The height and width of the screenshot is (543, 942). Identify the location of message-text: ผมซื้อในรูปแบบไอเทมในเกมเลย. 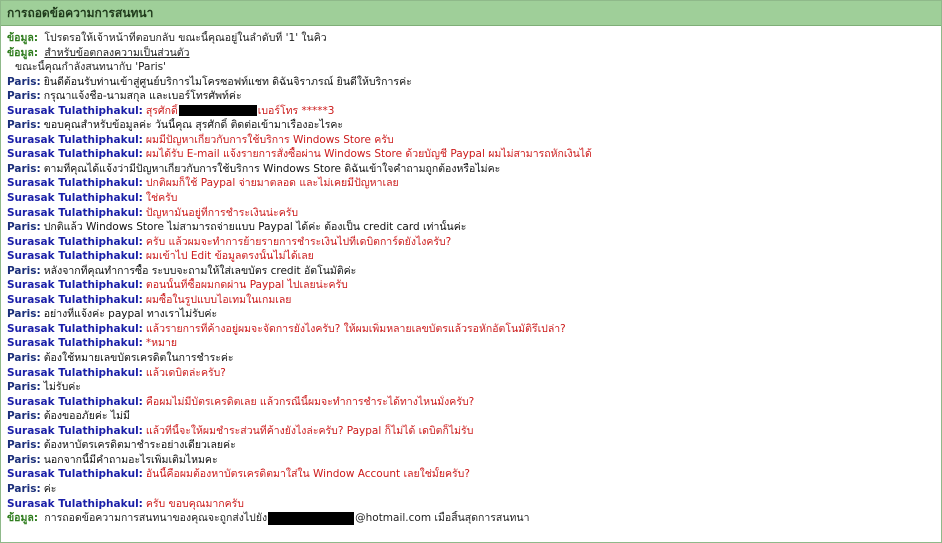
(218, 299).